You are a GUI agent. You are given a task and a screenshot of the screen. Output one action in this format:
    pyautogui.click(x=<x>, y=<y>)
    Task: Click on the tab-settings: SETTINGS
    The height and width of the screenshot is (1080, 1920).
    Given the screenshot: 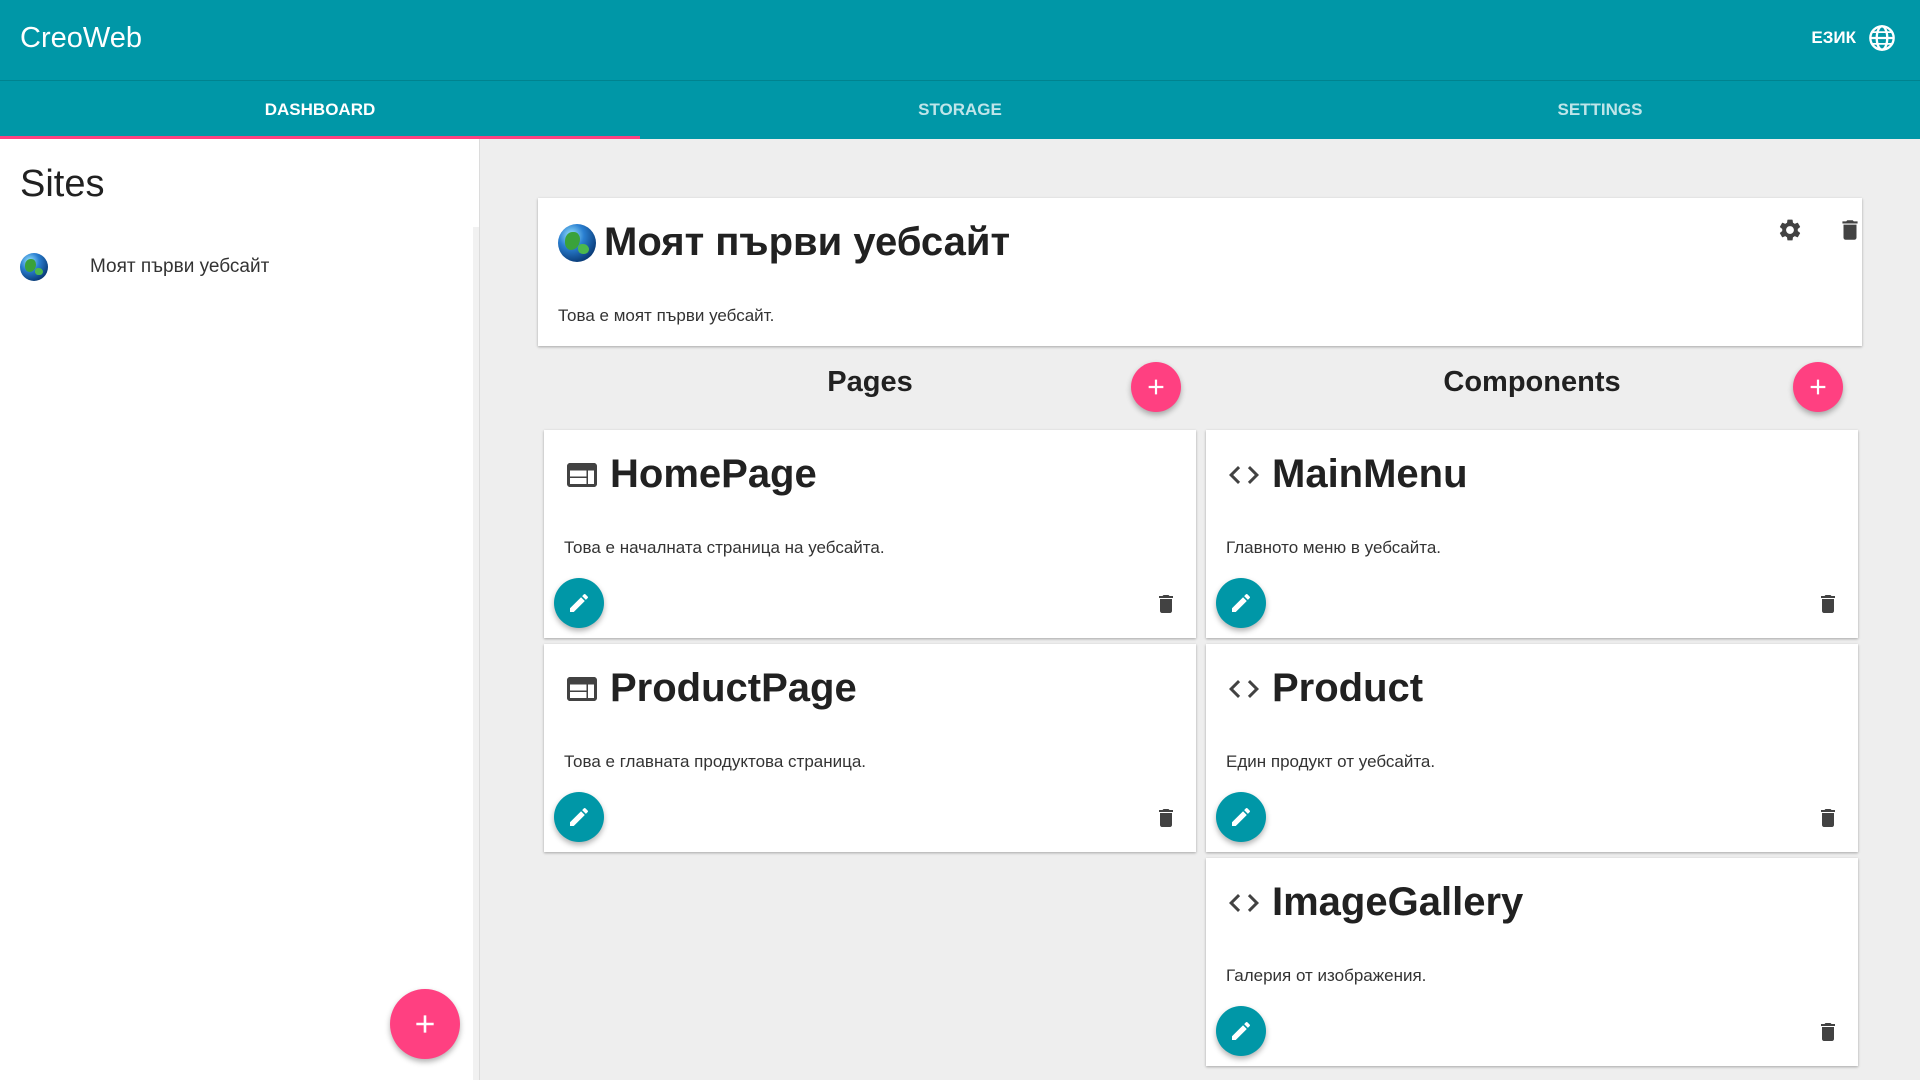 What is the action you would take?
    pyautogui.click(x=1600, y=110)
    